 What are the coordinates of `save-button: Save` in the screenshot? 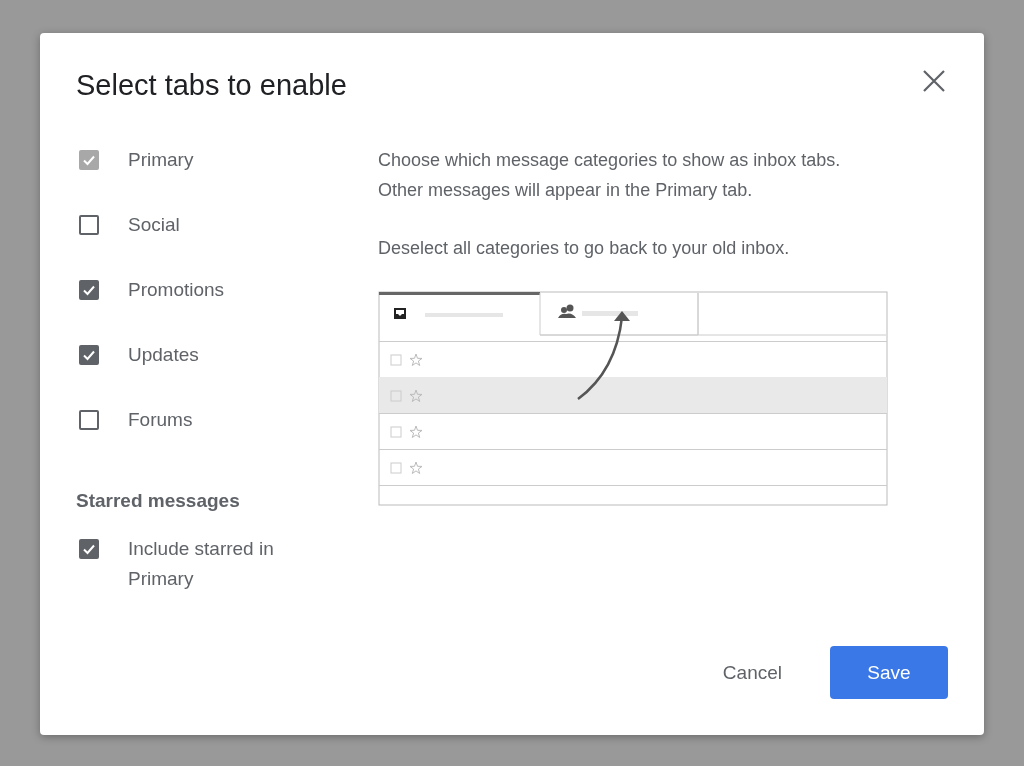 It's located at (889, 672).